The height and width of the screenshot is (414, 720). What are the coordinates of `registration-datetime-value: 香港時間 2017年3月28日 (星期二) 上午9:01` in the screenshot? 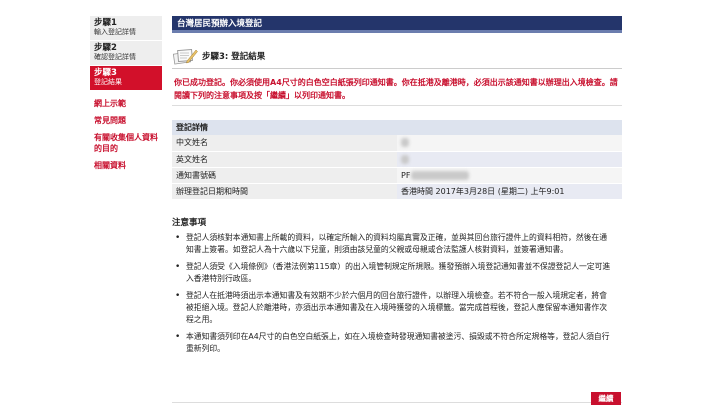 It's located at (509, 191).